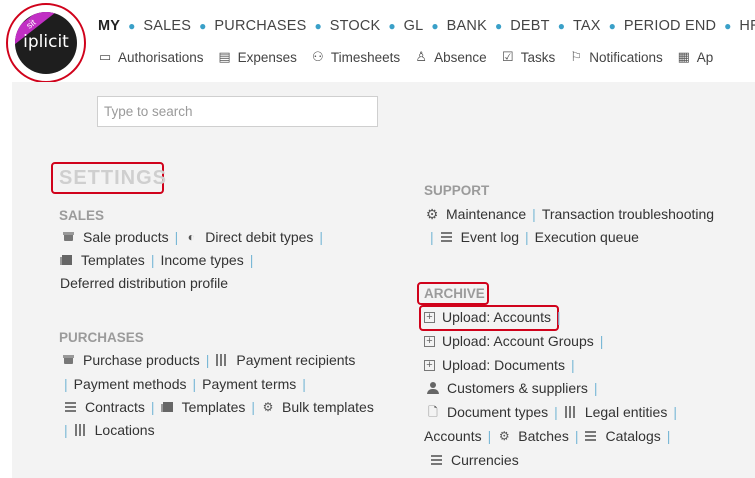 The height and width of the screenshot is (478, 755). What do you see at coordinates (295, 360) in the screenshot?
I see `link-payment-recipients: Payment recipients` at bounding box center [295, 360].